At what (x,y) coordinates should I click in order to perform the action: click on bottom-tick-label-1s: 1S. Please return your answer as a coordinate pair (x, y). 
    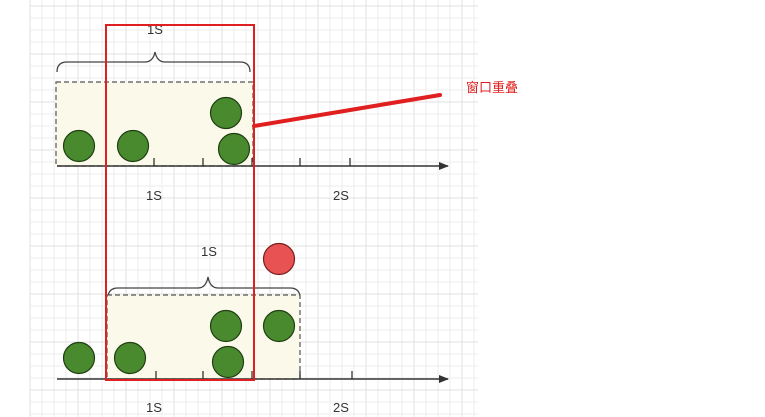
    Looking at the image, I should click on (154, 407).